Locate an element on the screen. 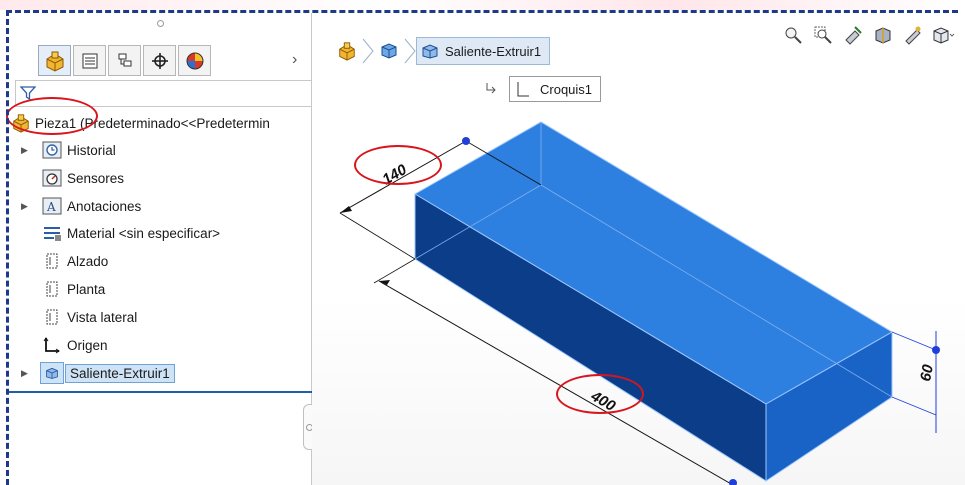 Image resolution: width=965 pixels, height=485 pixels. tab-dimxpert is located at coordinates (159, 60).